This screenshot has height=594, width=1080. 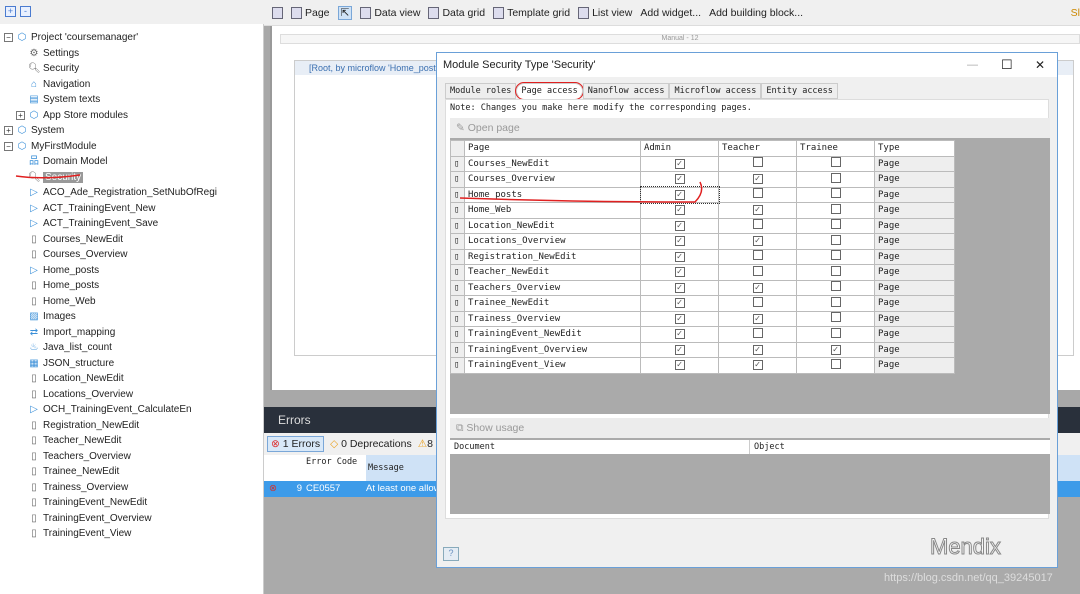 What do you see at coordinates (425, 444) in the screenshot?
I see `warnings-filter-button: ⚠8` at bounding box center [425, 444].